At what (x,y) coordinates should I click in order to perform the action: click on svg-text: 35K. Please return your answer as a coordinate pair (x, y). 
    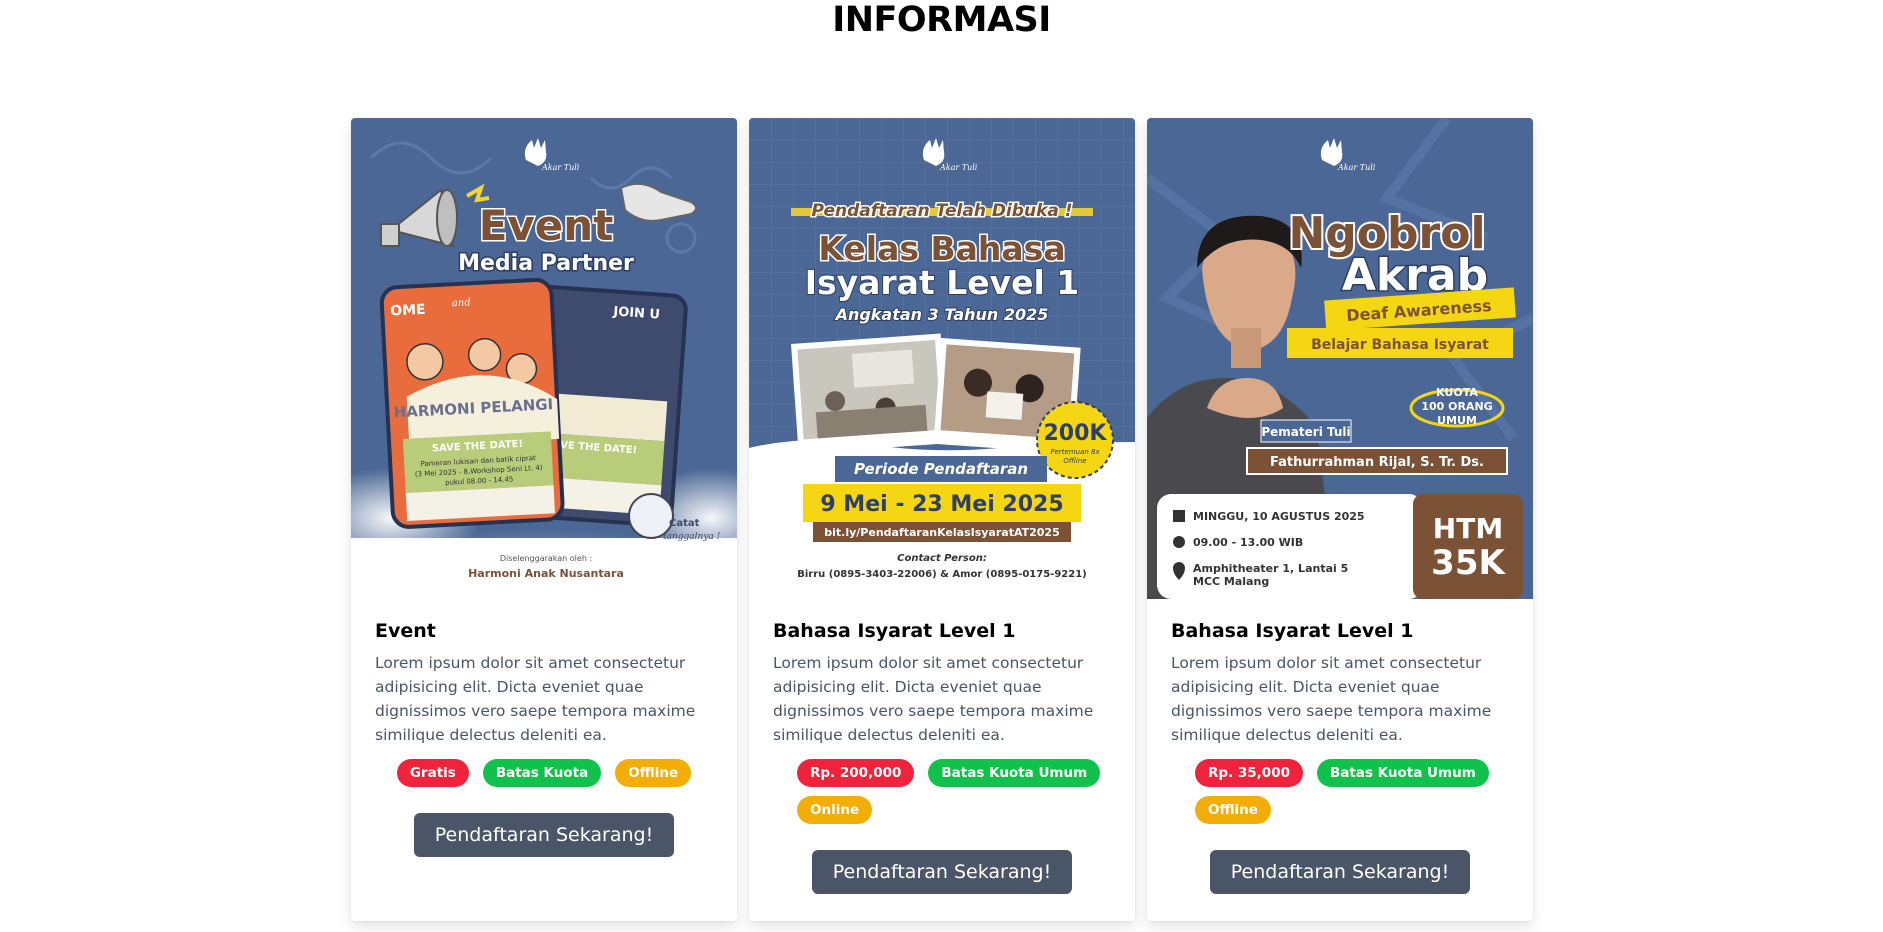
    Looking at the image, I should click on (1468, 563).